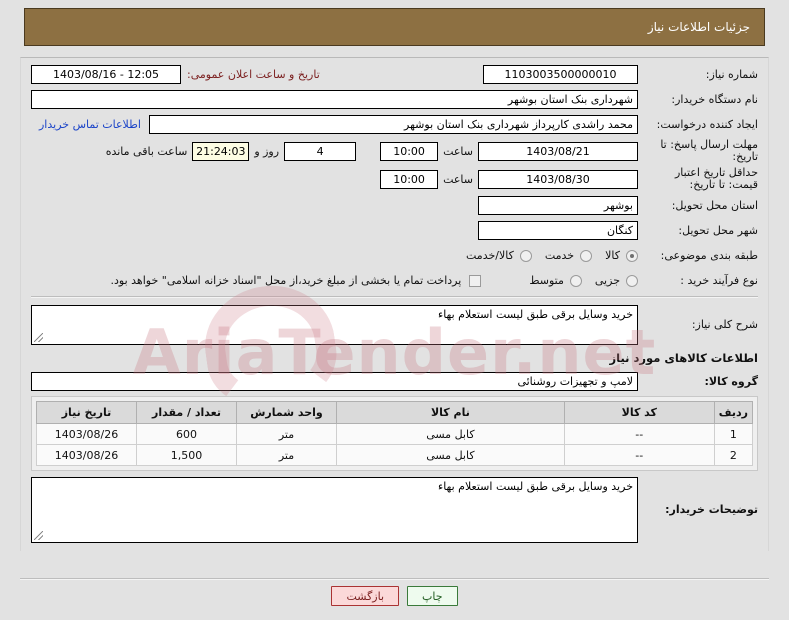 The height and width of the screenshot is (620, 789). I want to click on buyer-notes-label: توضیحات خریدار:, so click(711, 509).